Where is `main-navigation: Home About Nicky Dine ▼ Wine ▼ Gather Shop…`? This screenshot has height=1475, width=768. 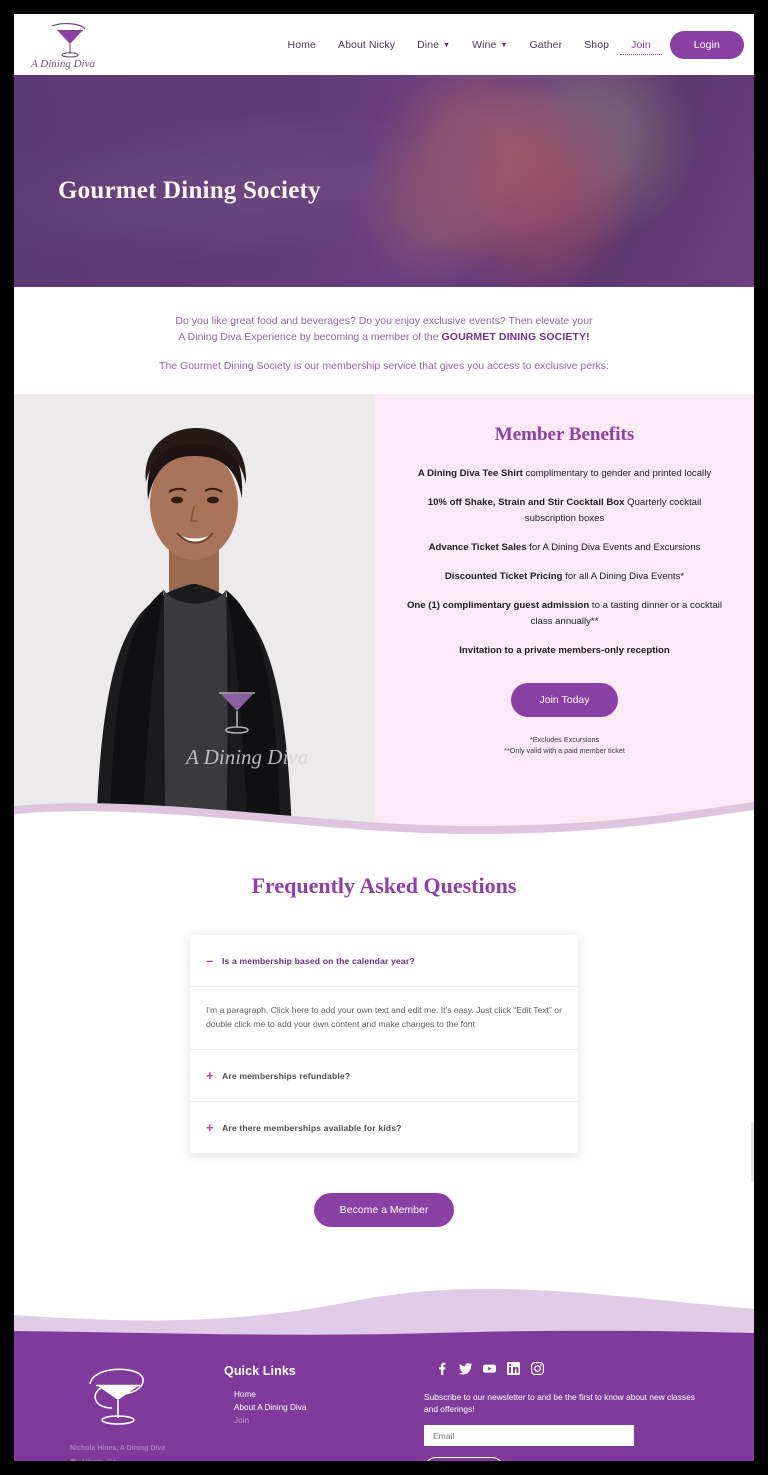 main-navigation: Home About Nicky Dine ▼ Wine ▼ Gather Shop… is located at coordinates (515, 44).